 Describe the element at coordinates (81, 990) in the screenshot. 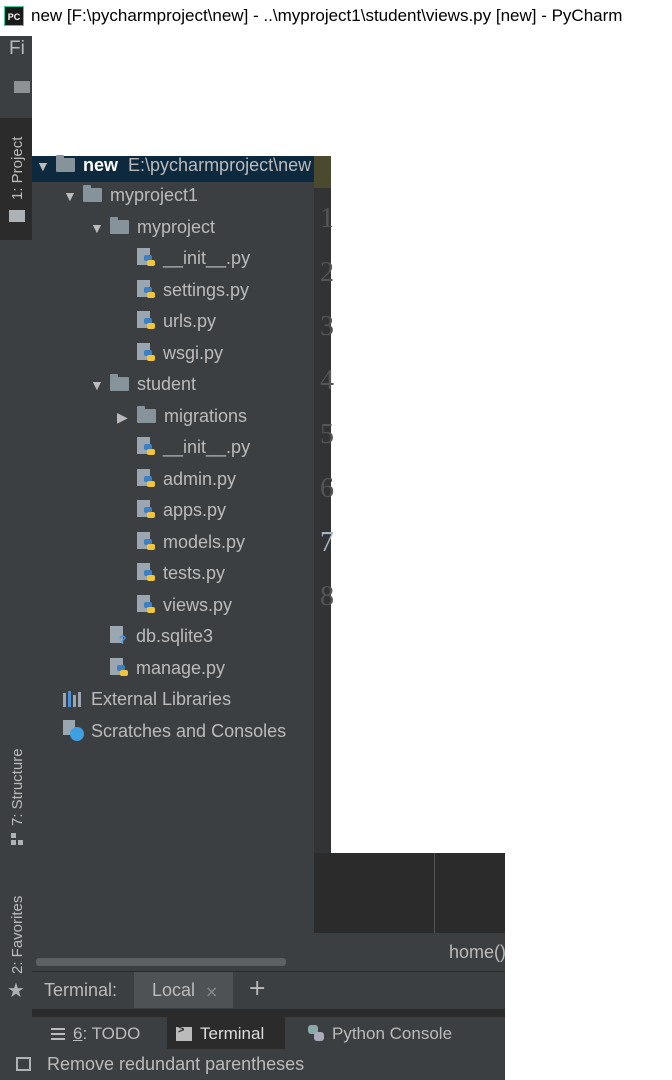

I see `terminal-label: Terminal:` at that location.